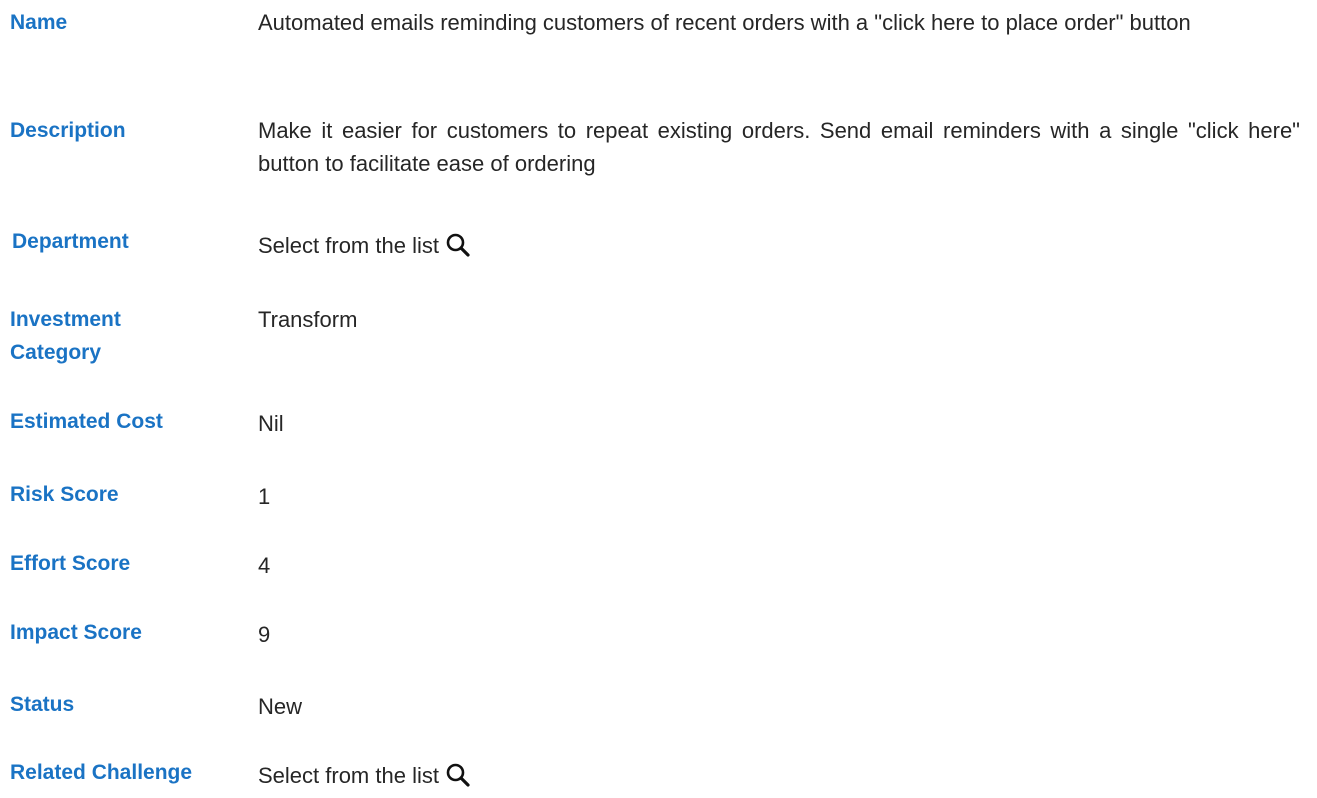  I want to click on risk-score-label: Risk Score, so click(64, 494).